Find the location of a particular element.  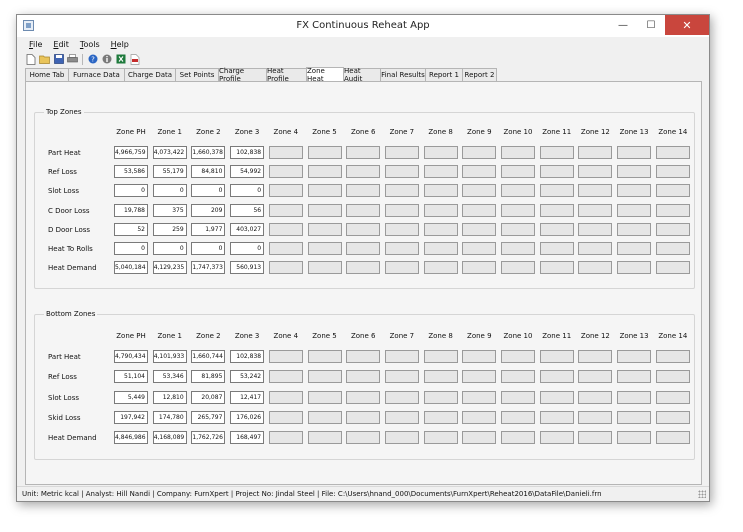

value-field: 375 is located at coordinates (169, 210).